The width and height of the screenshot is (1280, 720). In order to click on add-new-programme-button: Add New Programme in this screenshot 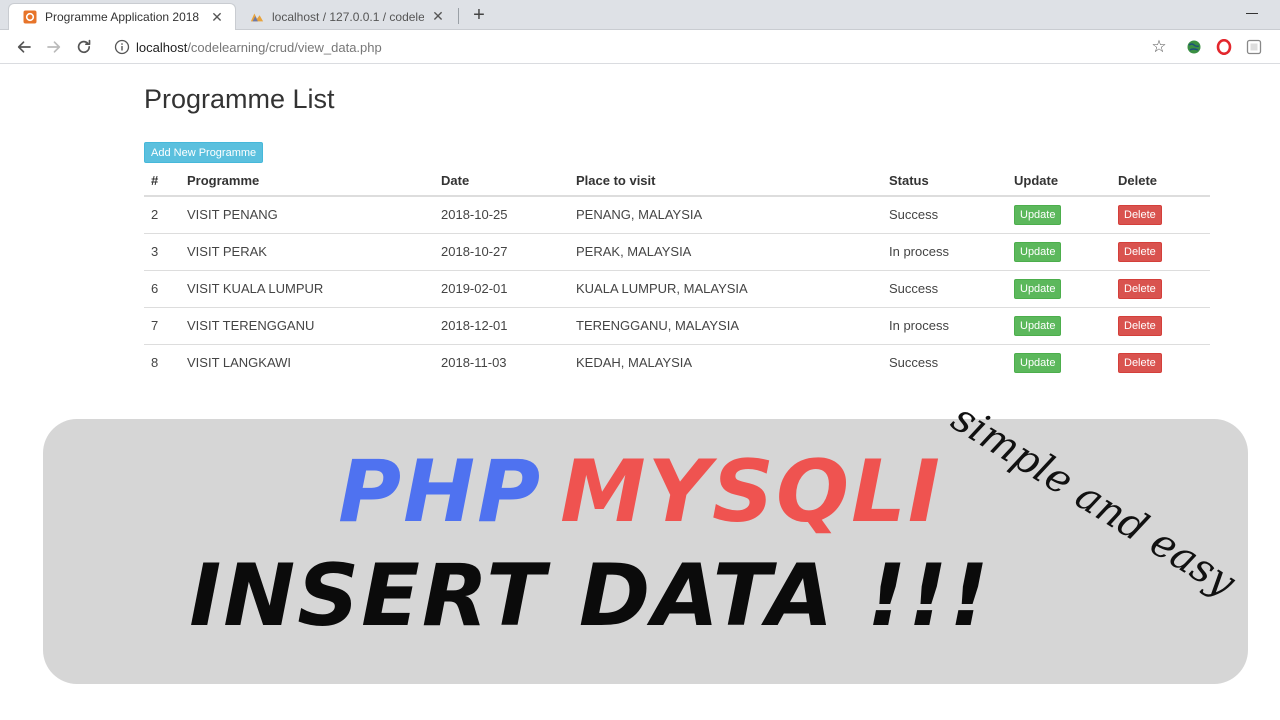, I will do `click(204, 152)`.